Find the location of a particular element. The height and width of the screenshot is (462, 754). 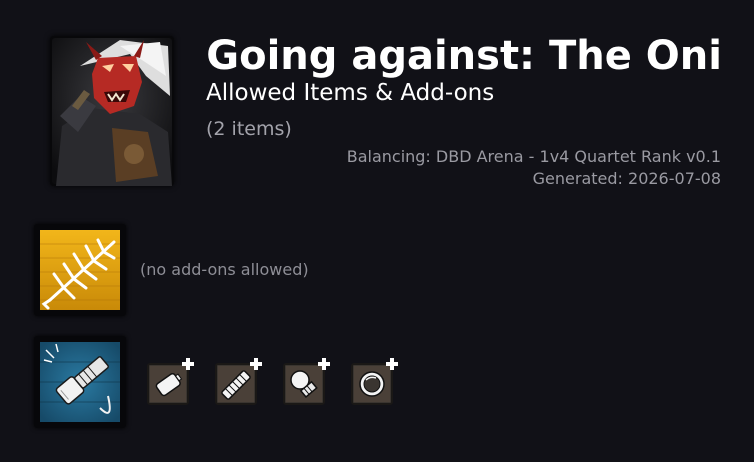

addon-handle-grip is located at coordinates (238, 381).